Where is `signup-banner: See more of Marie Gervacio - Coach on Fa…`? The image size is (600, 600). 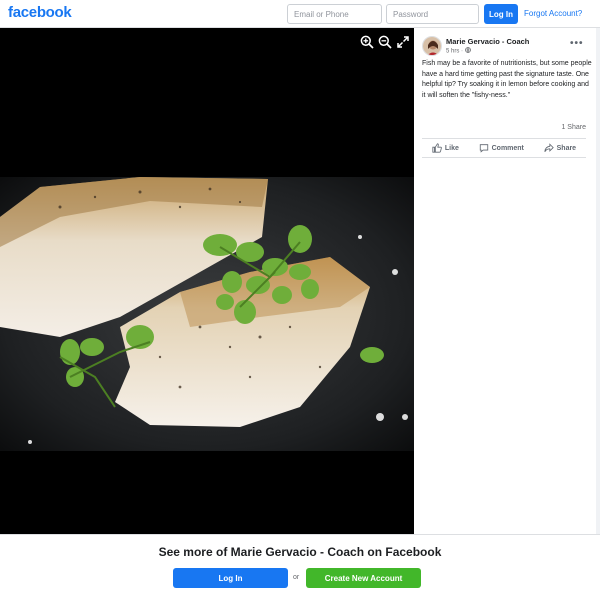
signup-banner: See more of Marie Gervacio - Coach on Fa… is located at coordinates (300, 567).